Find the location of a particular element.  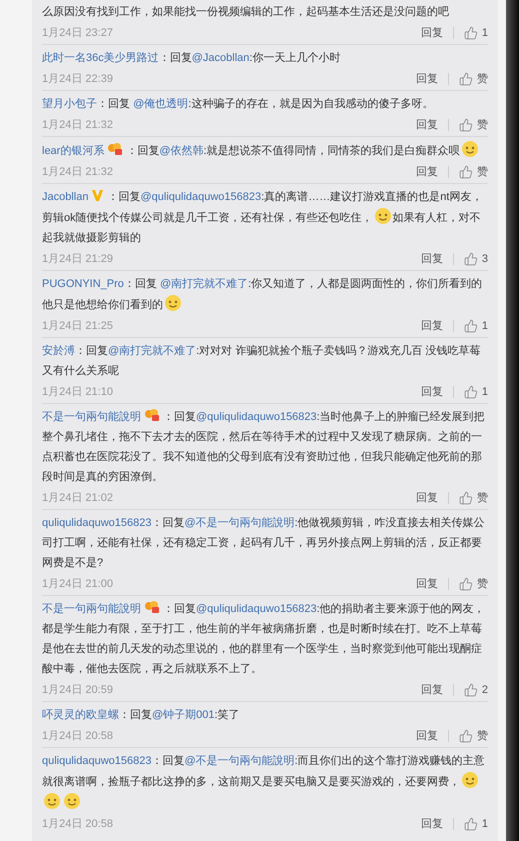

comment-text: 不是一句兩句能說明 ：回复@quliqulidaquwo156823:他的捐助者主要来源于他的网友，都是学生能力有限，至于打工，他生前的半年被病痛折磨，也是时断时续在打。吃不上草莓是他在去世的前几天发的动态里说的，他的群里有一个医学生，当时察觉到他可能出现酮症酸中毒，催他去医院，再之后就联系不上了。 is located at coordinates (265, 639).